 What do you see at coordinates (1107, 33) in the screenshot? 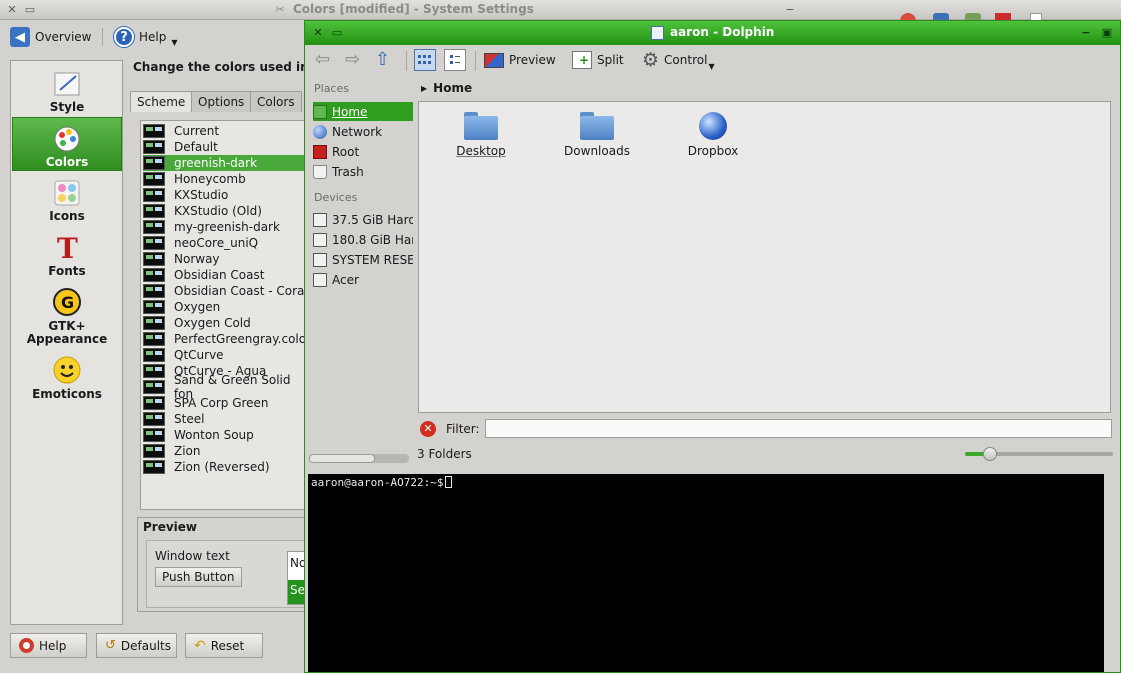
I see `maximize-icon: ▣` at bounding box center [1107, 33].